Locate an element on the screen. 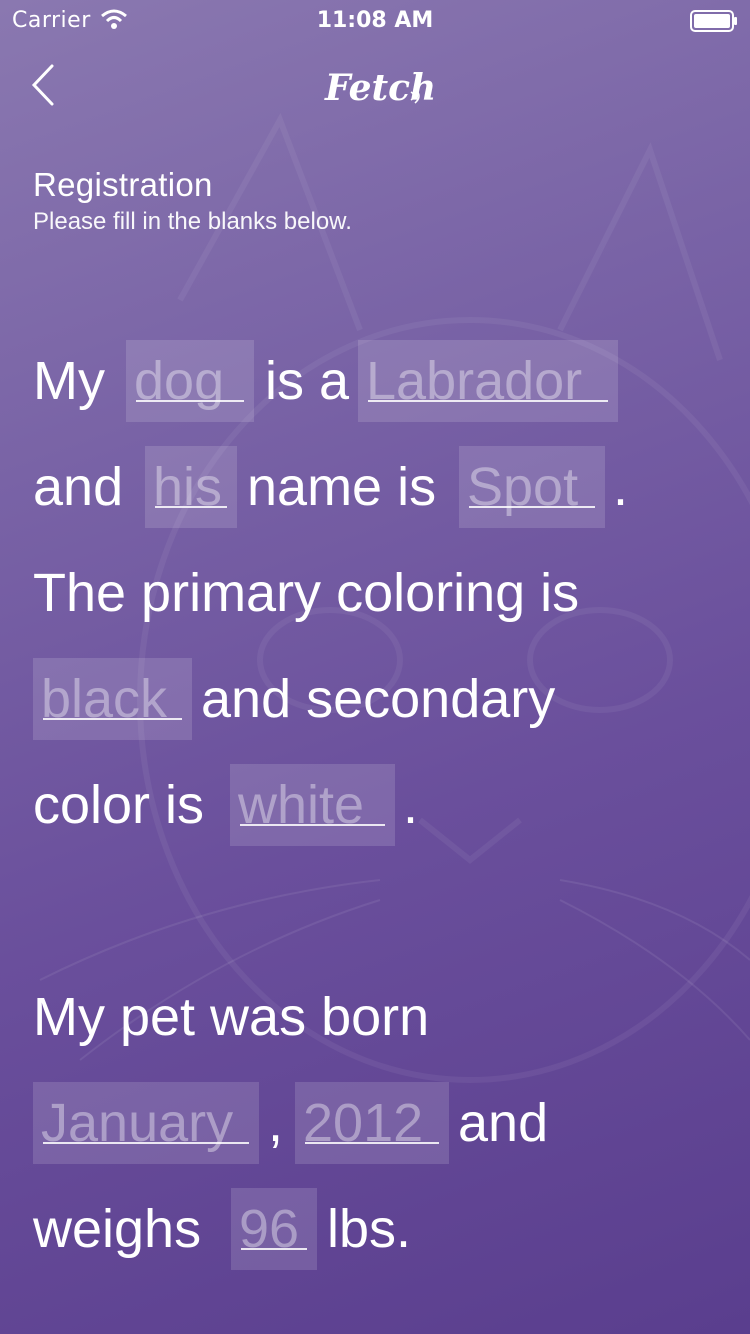  sentence-text: weighs is located at coordinates (117, 1229).